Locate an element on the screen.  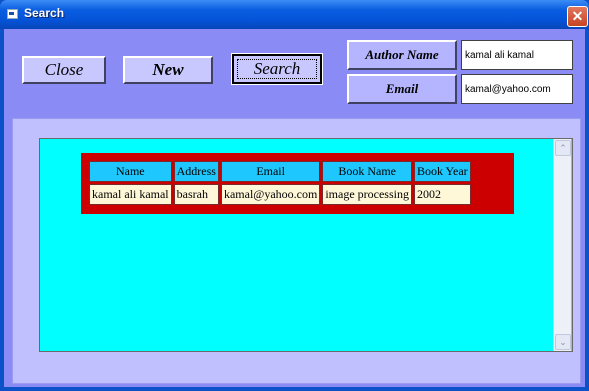
cell-email: kamal@yahoo.com is located at coordinates (270, 194).